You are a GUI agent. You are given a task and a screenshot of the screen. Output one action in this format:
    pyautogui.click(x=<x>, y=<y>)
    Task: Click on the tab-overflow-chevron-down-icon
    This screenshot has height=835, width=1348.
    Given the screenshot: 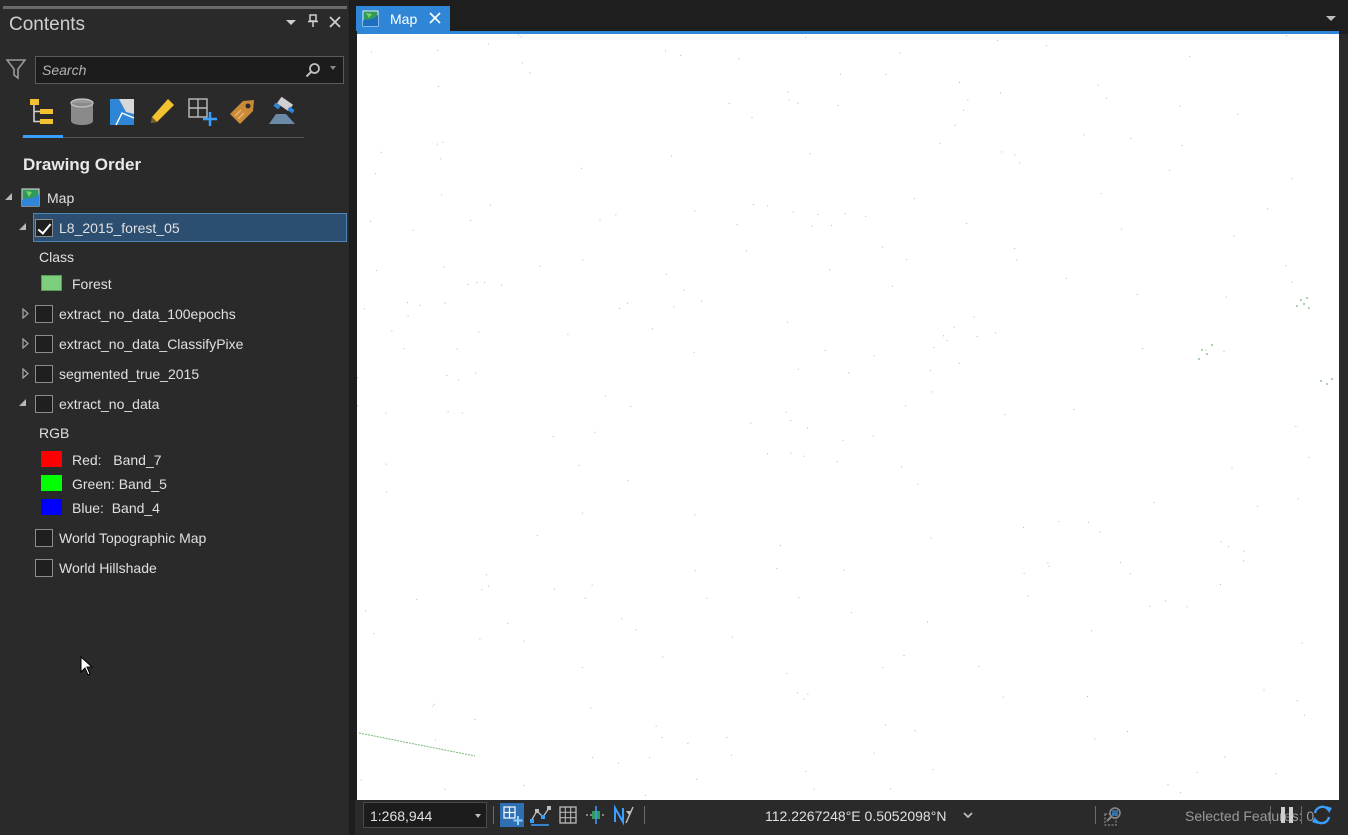 What is the action you would take?
    pyautogui.click(x=1331, y=18)
    